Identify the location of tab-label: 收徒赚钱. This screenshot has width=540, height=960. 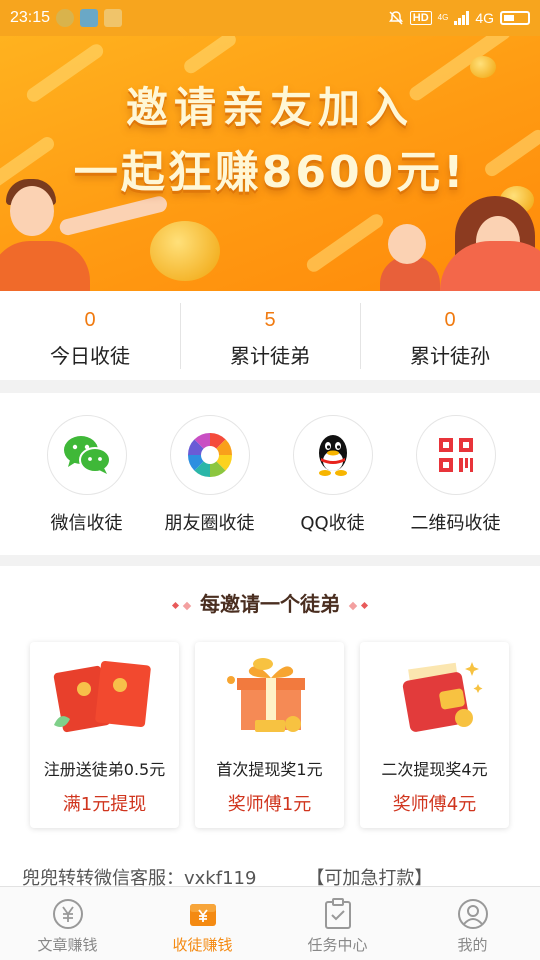
(202, 945).